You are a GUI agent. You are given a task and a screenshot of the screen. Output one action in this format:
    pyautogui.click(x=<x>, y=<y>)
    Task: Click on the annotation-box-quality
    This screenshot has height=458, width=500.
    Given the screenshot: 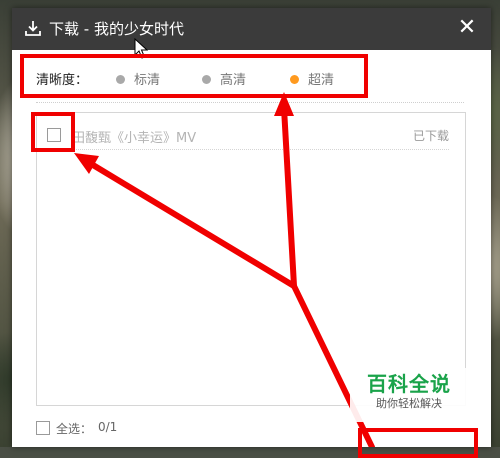 What is the action you would take?
    pyautogui.click(x=194, y=76)
    